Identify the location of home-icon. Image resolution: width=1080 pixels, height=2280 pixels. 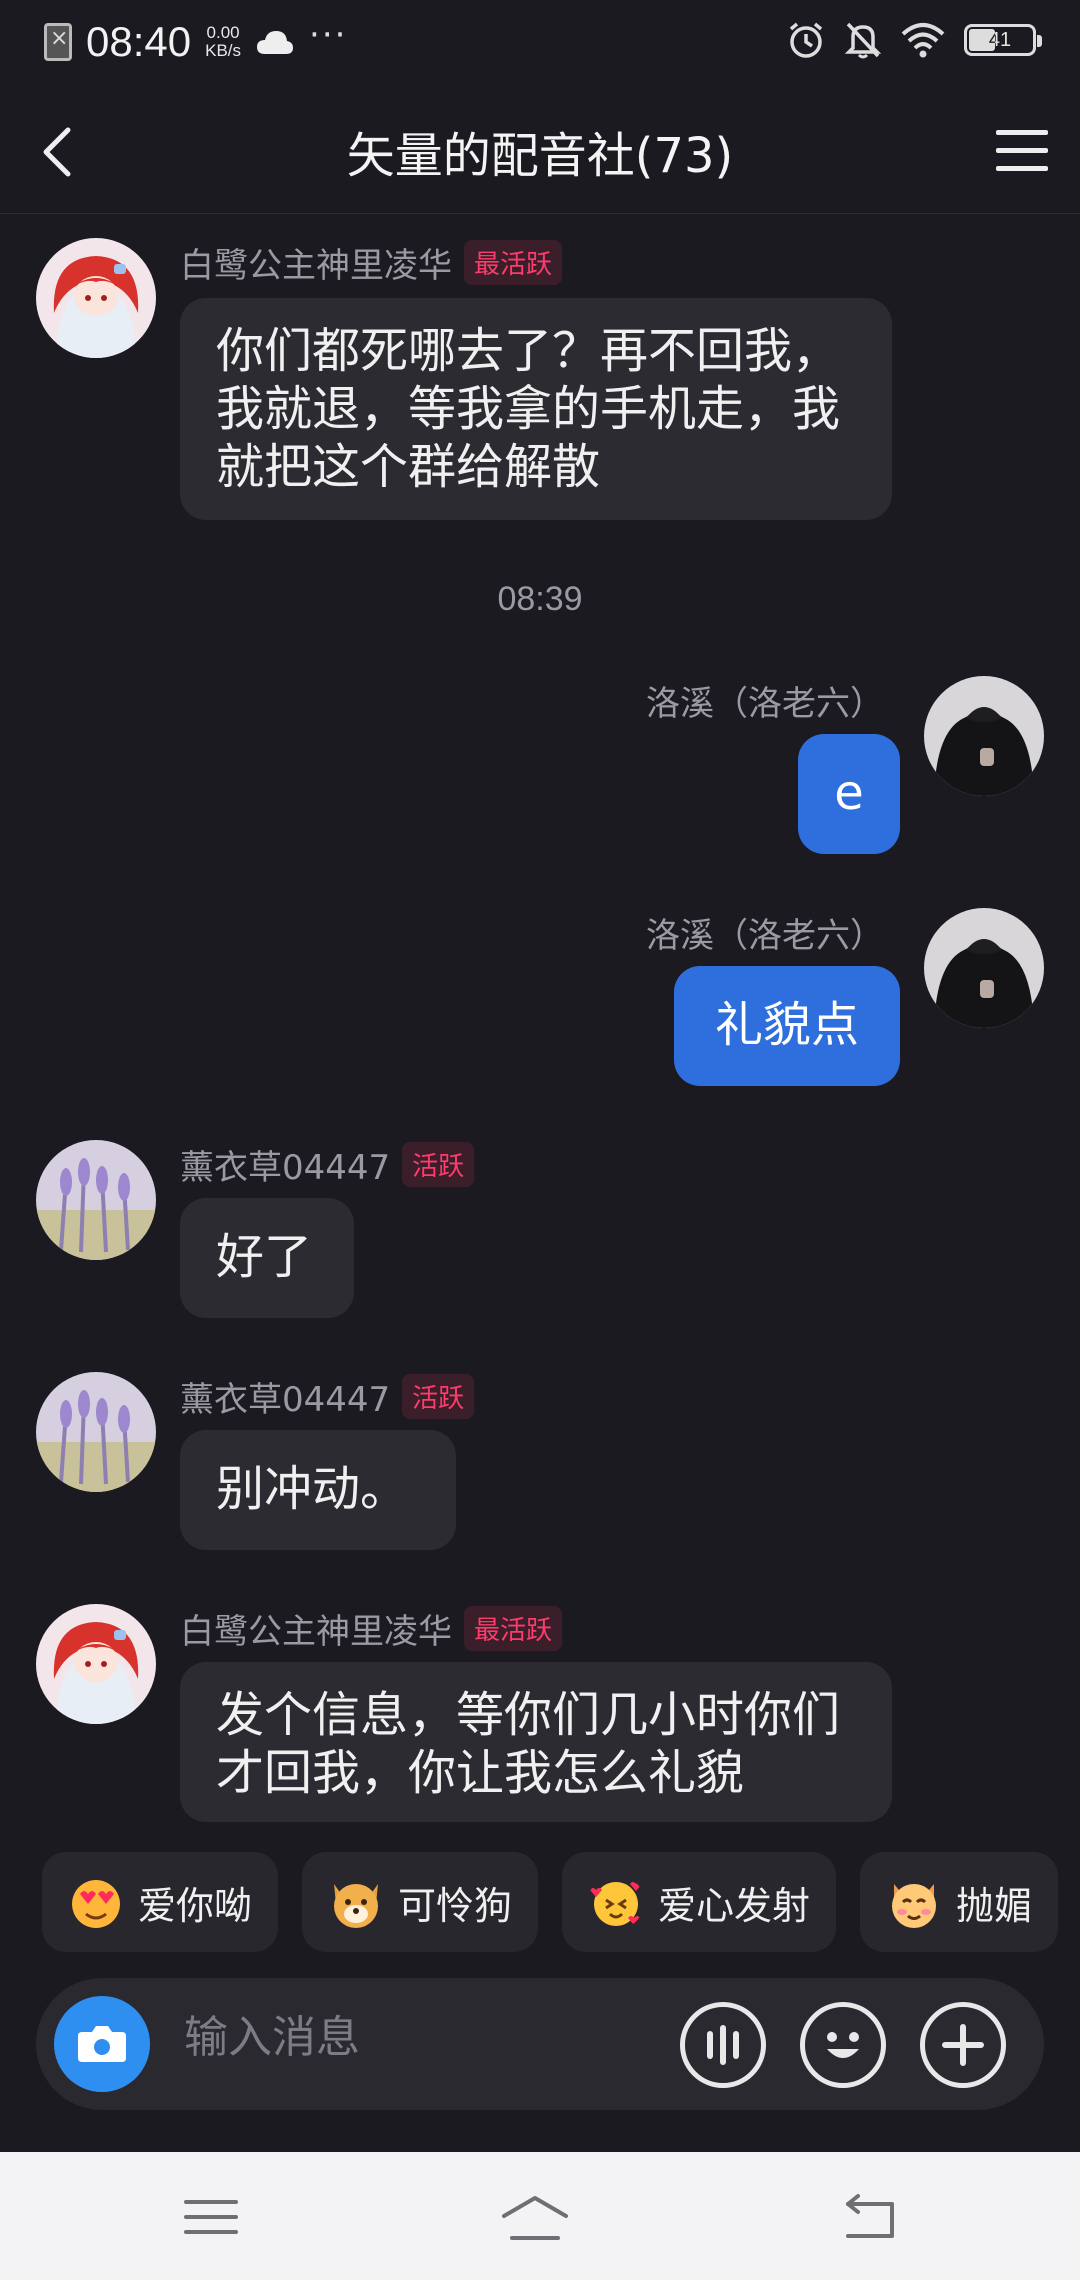
(535, 2217).